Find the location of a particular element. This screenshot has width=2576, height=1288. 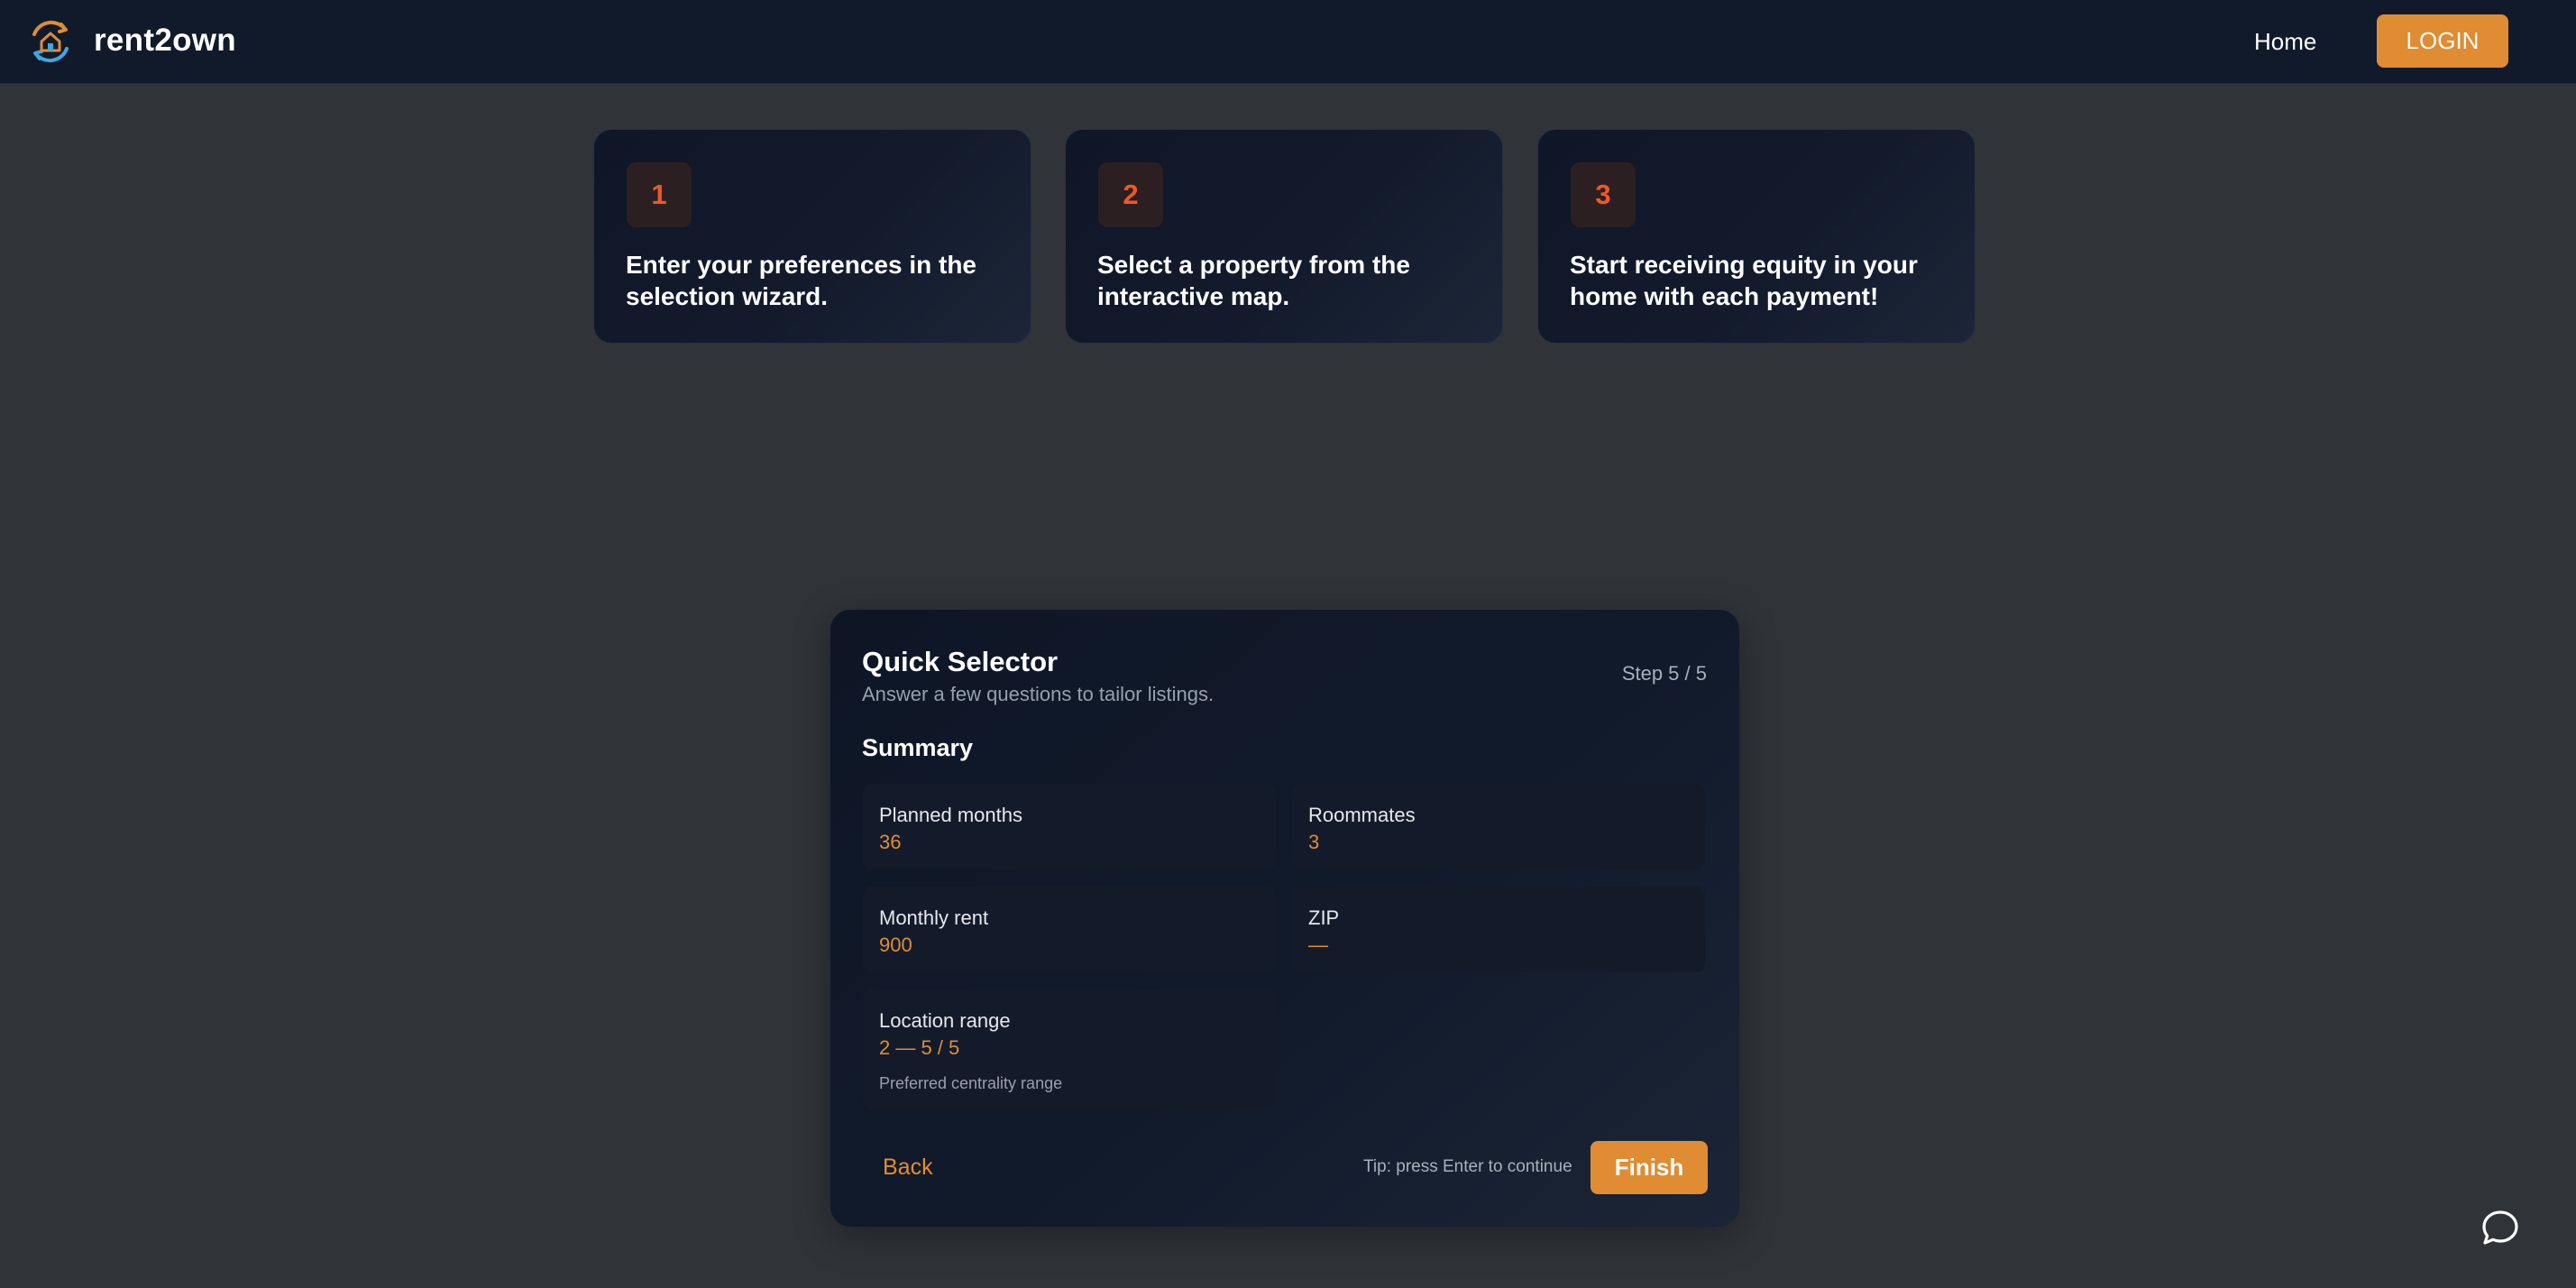

step-number-badge: 2 is located at coordinates (1130, 194).